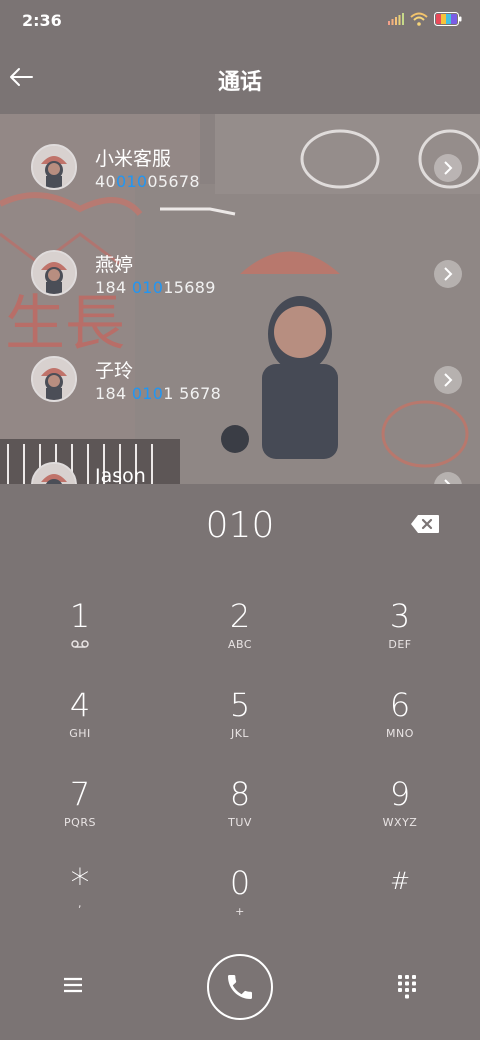 The image size is (480, 1040). What do you see at coordinates (240, 22) in the screenshot?
I see `status-bar: 2:36` at bounding box center [240, 22].